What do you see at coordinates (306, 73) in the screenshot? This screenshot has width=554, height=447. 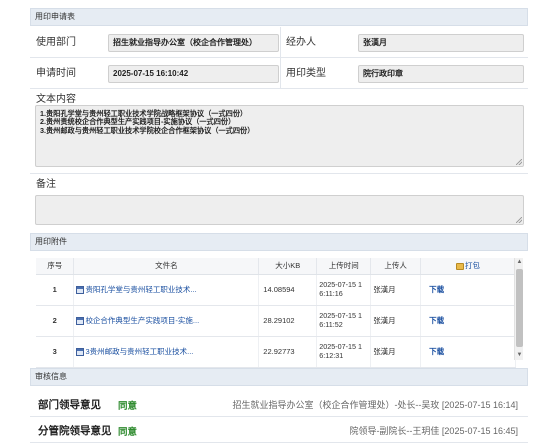 I see `seal-type-label: 用印类型` at bounding box center [306, 73].